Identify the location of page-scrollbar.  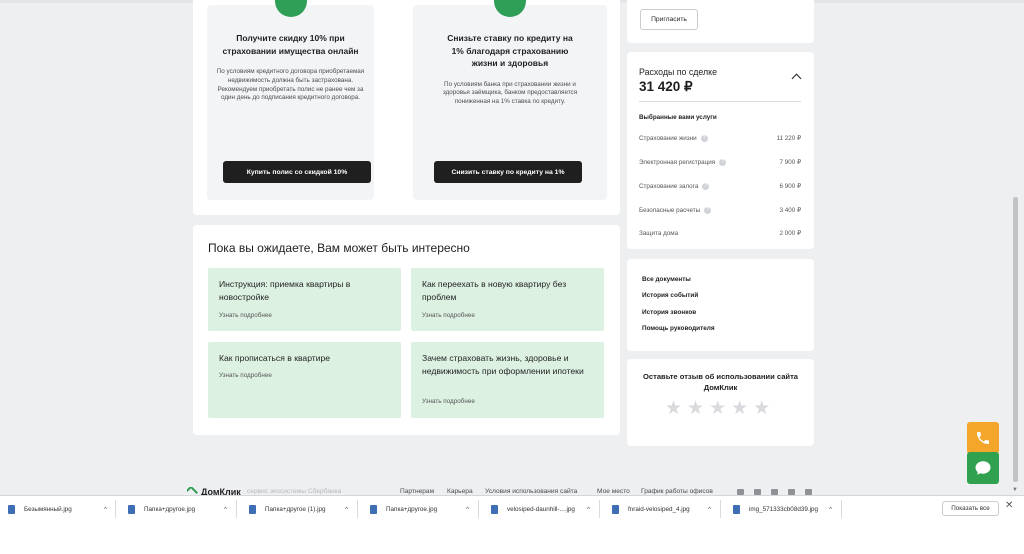
(1015, 339).